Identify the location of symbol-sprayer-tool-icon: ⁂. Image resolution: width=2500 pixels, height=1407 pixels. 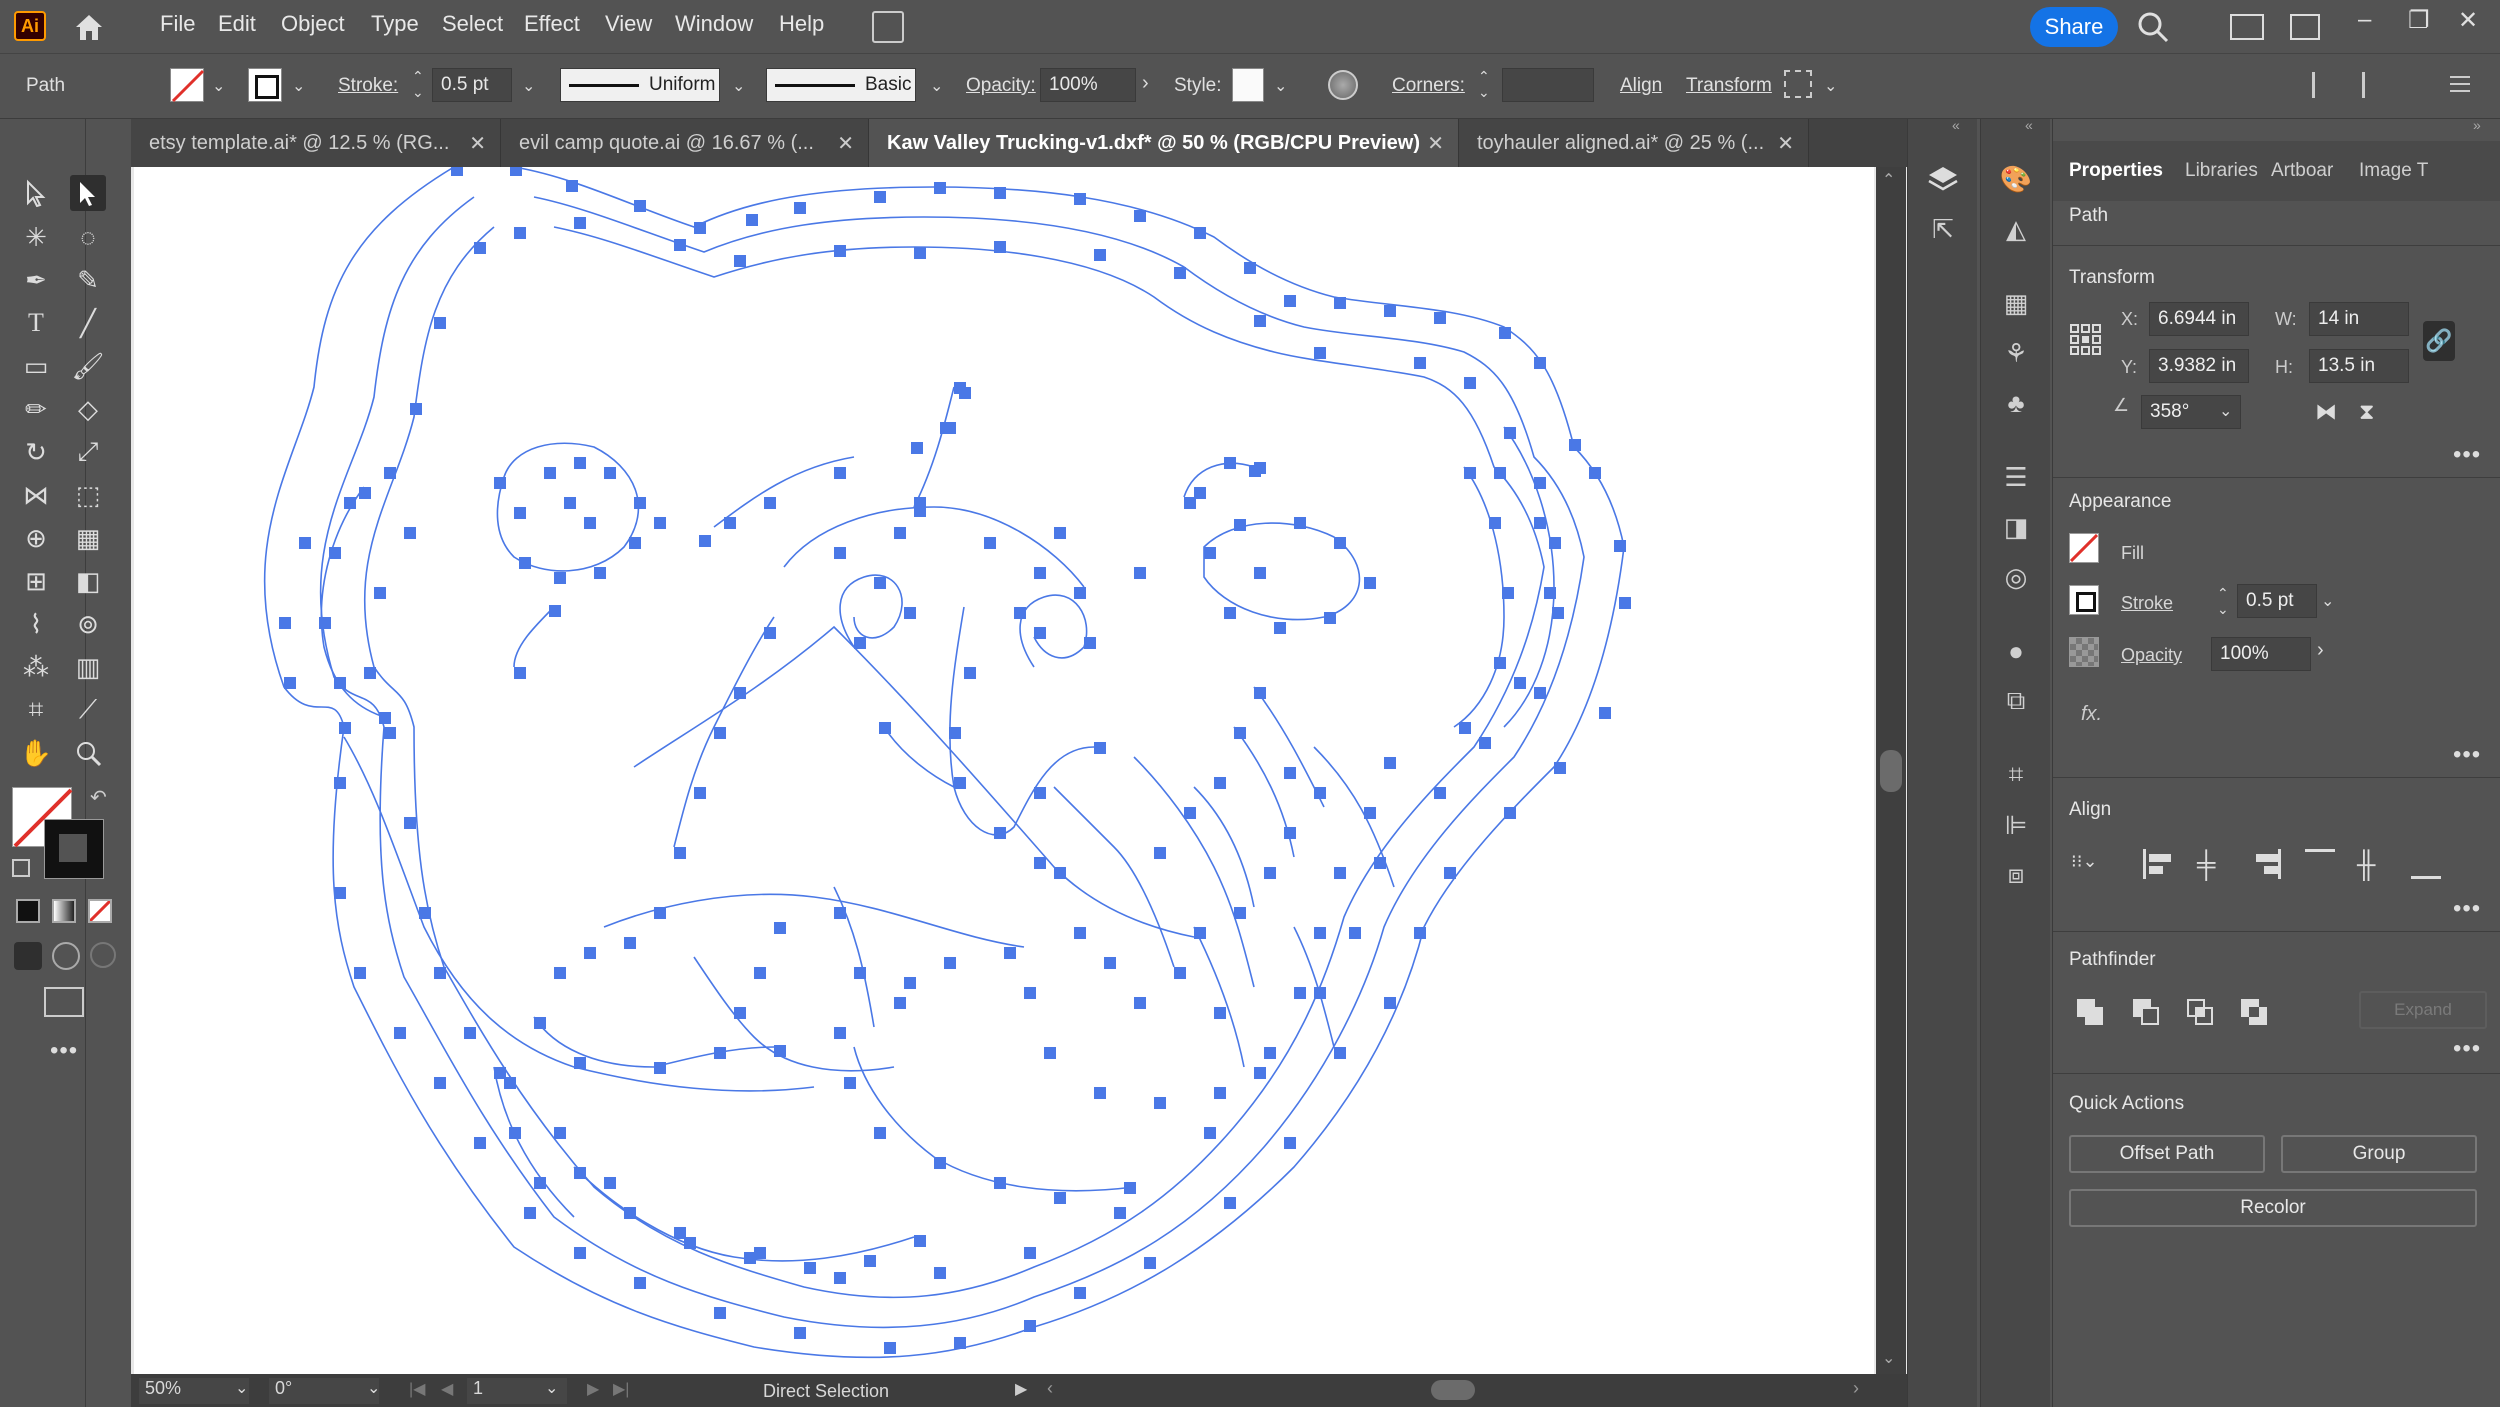
(36, 667).